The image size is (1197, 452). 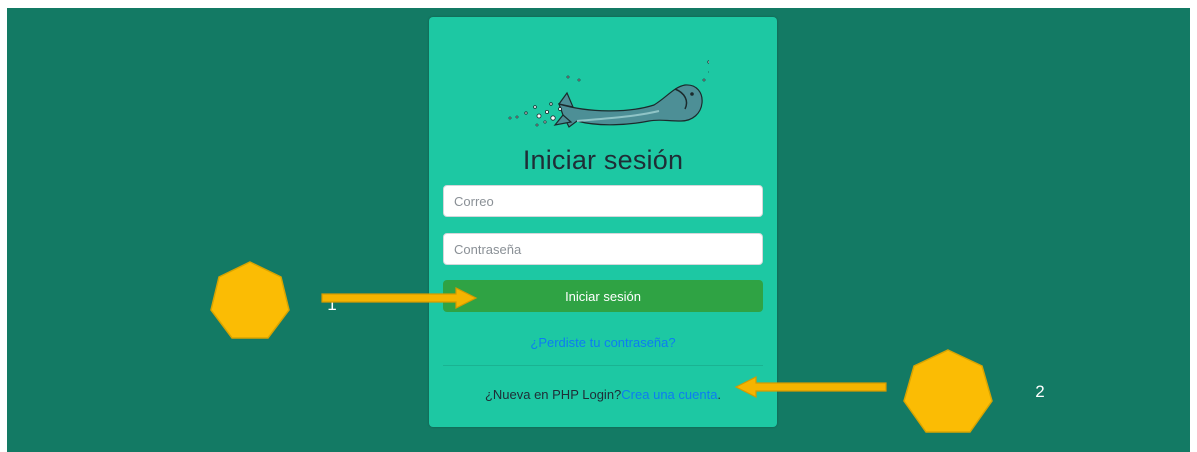 What do you see at coordinates (603, 365) in the screenshot?
I see `divider` at bounding box center [603, 365].